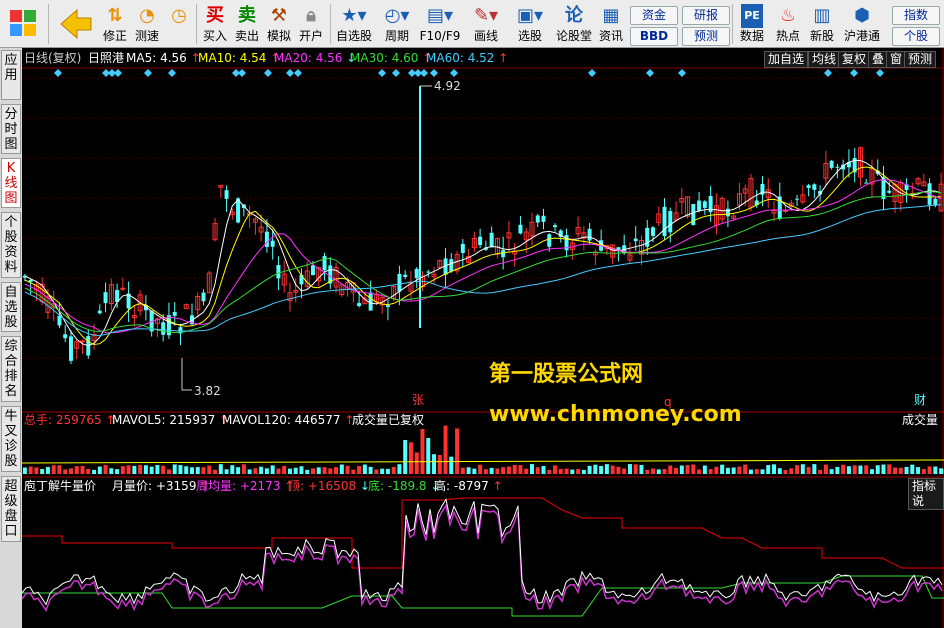 Image resolution: width=944 pixels, height=628 pixels. What do you see at coordinates (11, 75) in the screenshot?
I see `sidebar-tab-yingyong: 应用` at bounding box center [11, 75].